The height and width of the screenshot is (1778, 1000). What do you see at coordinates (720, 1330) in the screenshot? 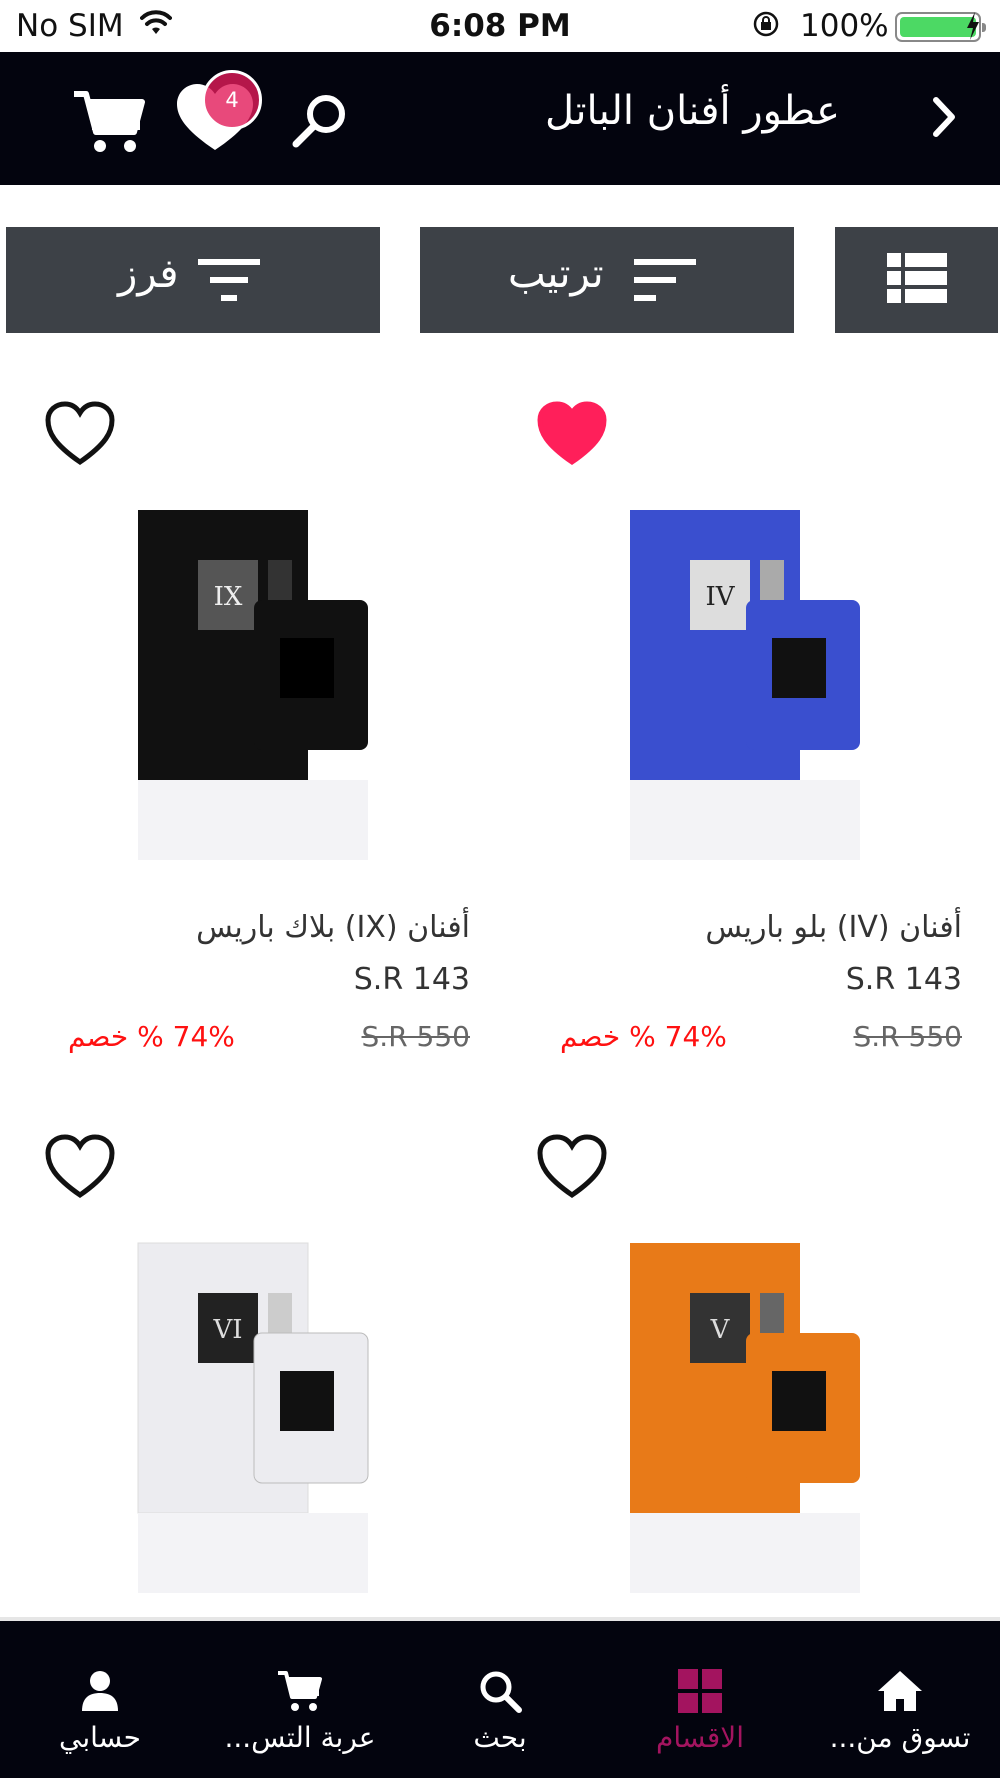
I see `svg-text: V` at bounding box center [720, 1330].